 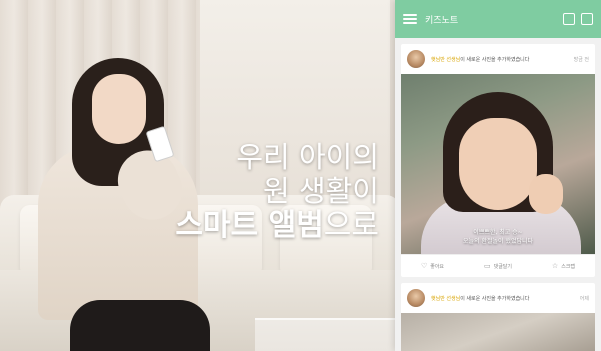 I want to click on like-label: 좋아요, so click(x=437, y=266).